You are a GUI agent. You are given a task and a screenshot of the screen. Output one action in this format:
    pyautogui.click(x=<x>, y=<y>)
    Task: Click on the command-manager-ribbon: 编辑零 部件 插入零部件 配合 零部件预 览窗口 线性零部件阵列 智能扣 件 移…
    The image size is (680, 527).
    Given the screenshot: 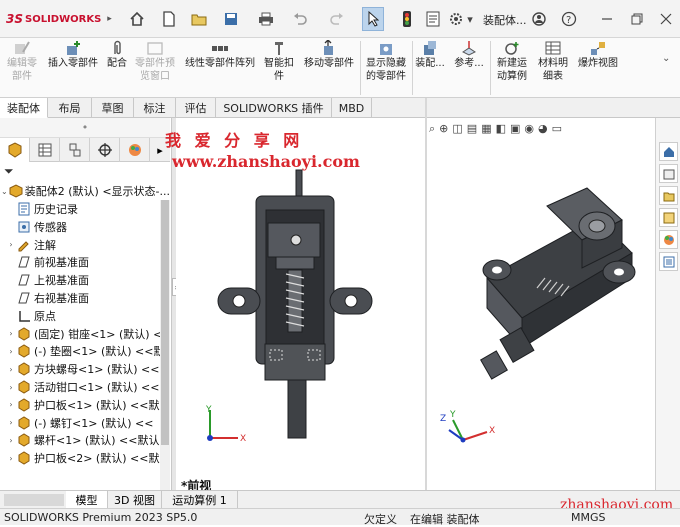 What is the action you would take?
    pyautogui.click(x=340, y=68)
    